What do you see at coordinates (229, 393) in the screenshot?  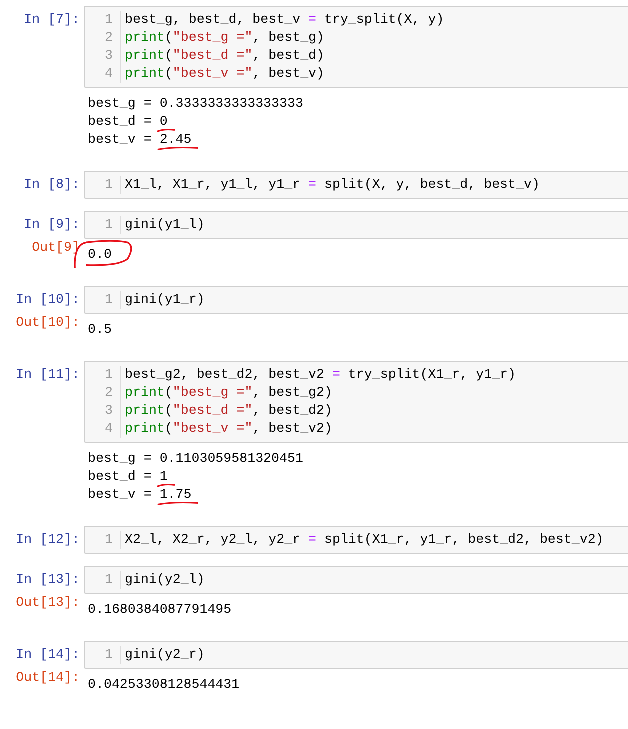 I see `code-line: print("best_g =", best_g2)` at bounding box center [229, 393].